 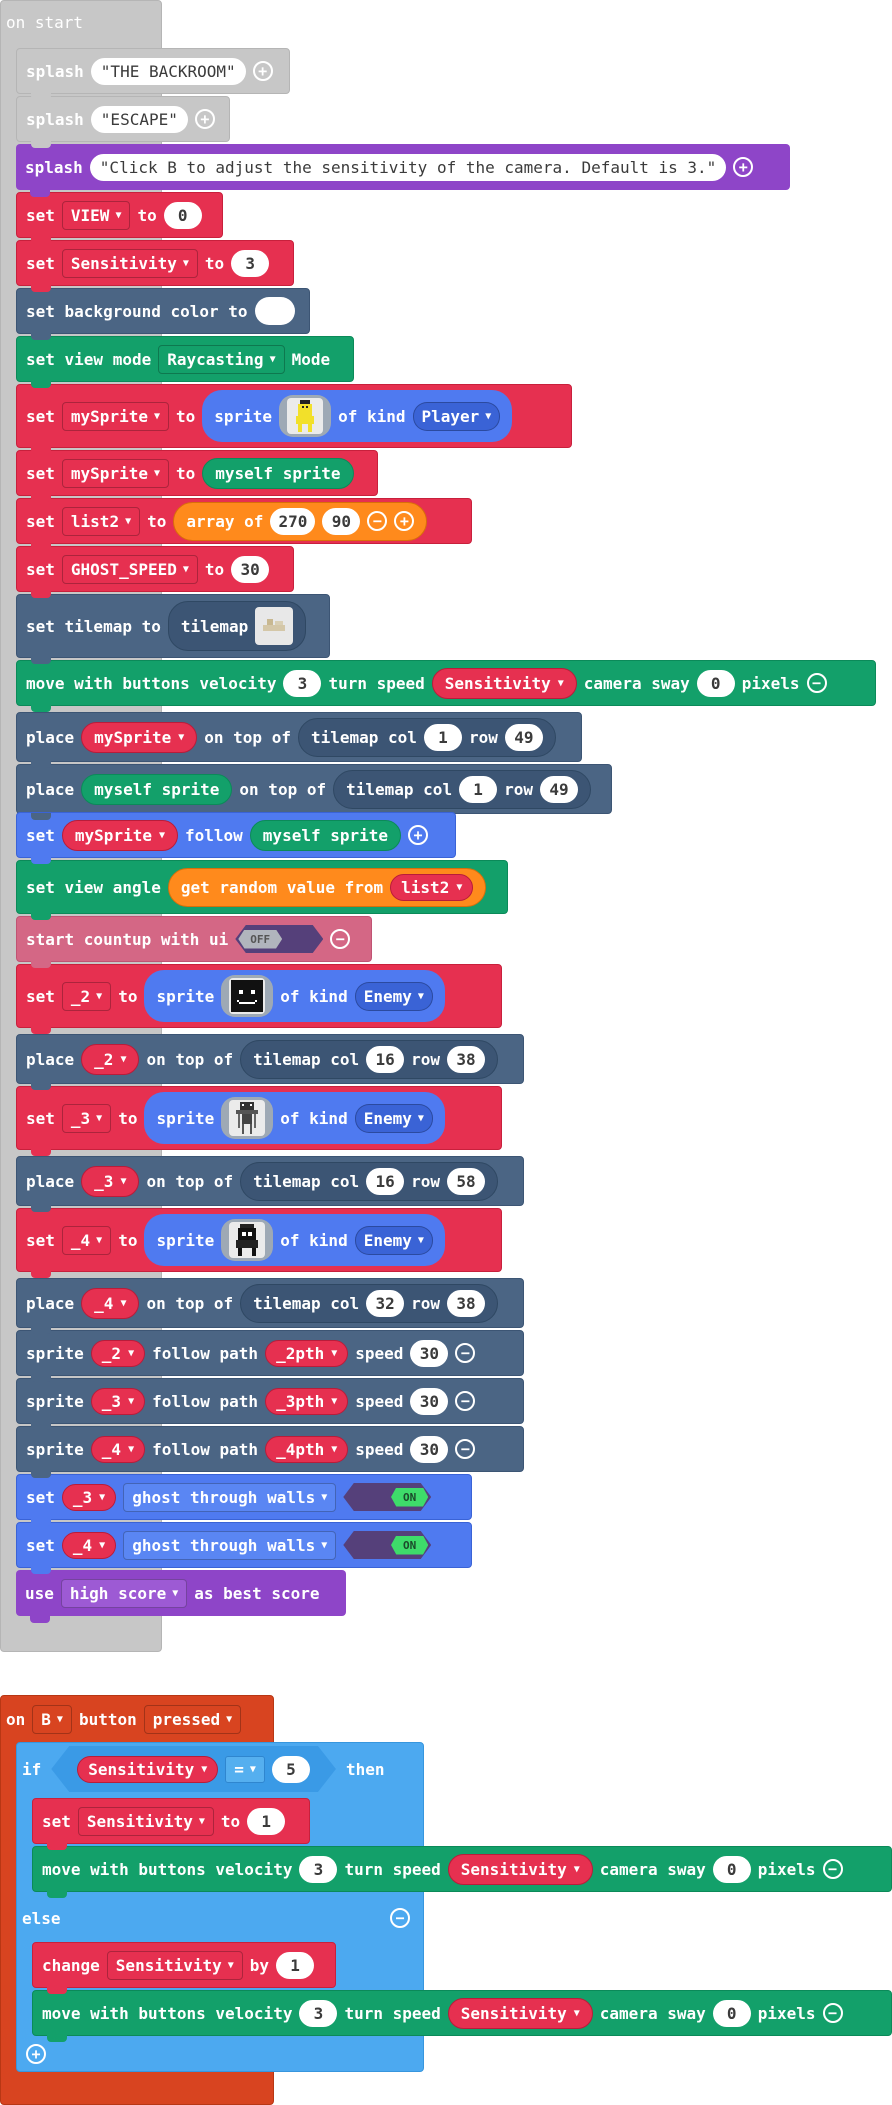 I want to click on set-enemy-4-block: set _4 ▼ to sprite of kind Enemy ▼, so click(x=259, y=1243).